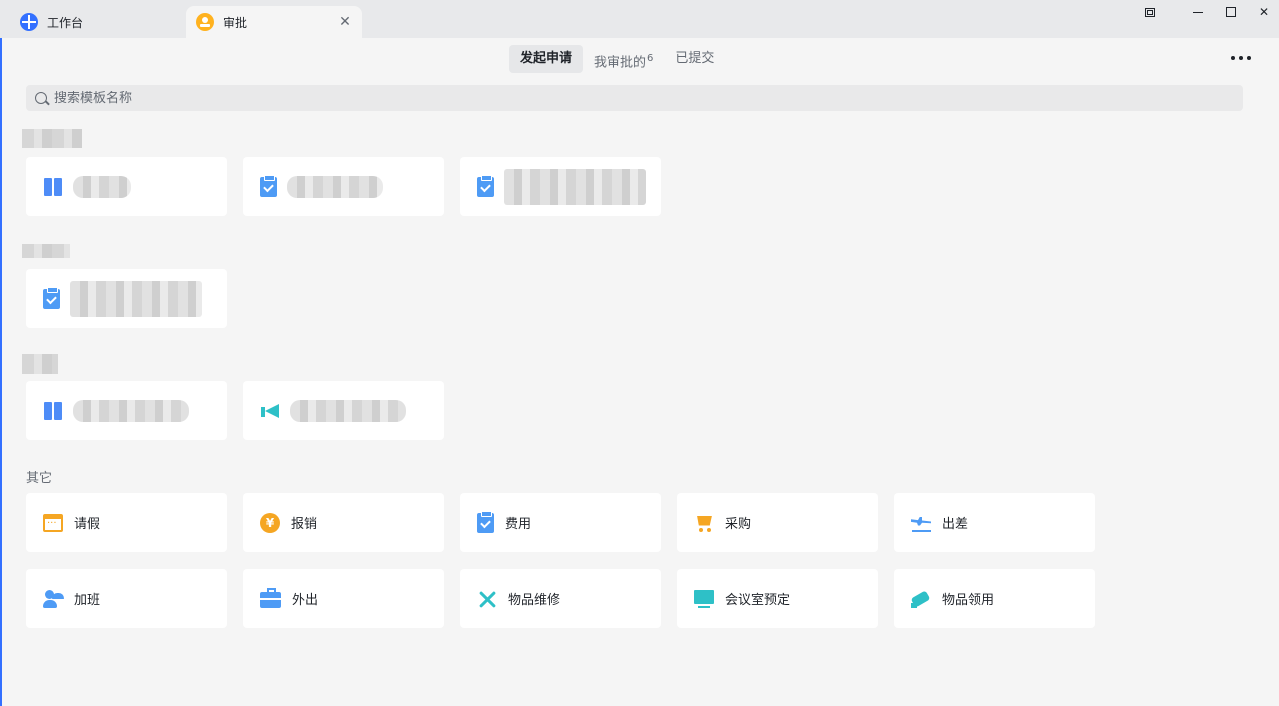 This screenshot has height=706, width=1279. Describe the element at coordinates (305, 600) in the screenshot. I see `template-label: 外出` at that location.